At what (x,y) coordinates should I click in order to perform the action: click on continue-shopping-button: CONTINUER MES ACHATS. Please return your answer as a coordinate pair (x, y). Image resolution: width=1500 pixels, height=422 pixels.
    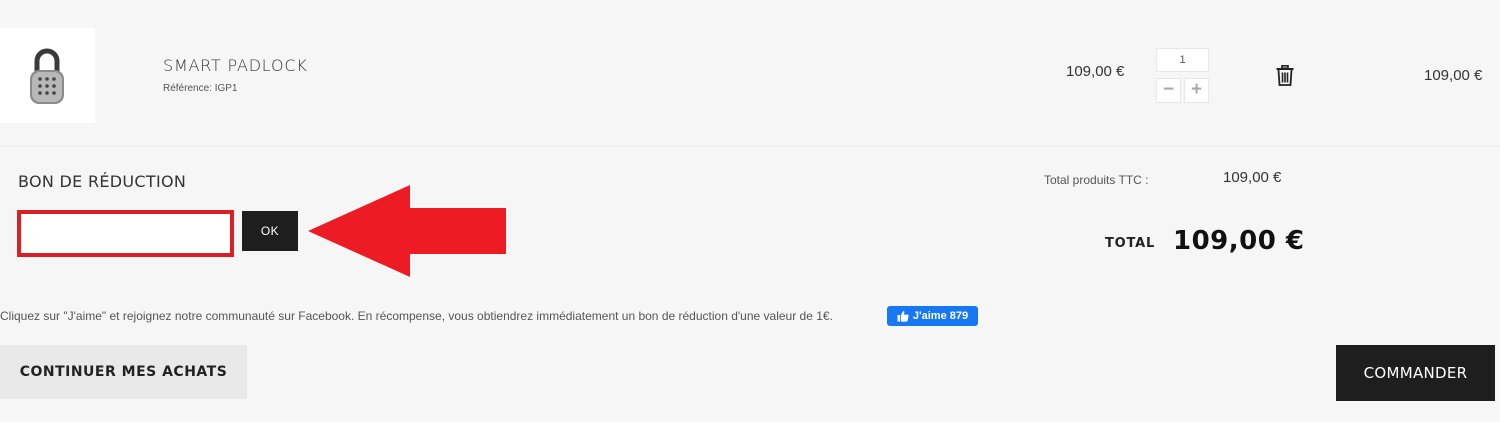
    Looking at the image, I should click on (123, 372).